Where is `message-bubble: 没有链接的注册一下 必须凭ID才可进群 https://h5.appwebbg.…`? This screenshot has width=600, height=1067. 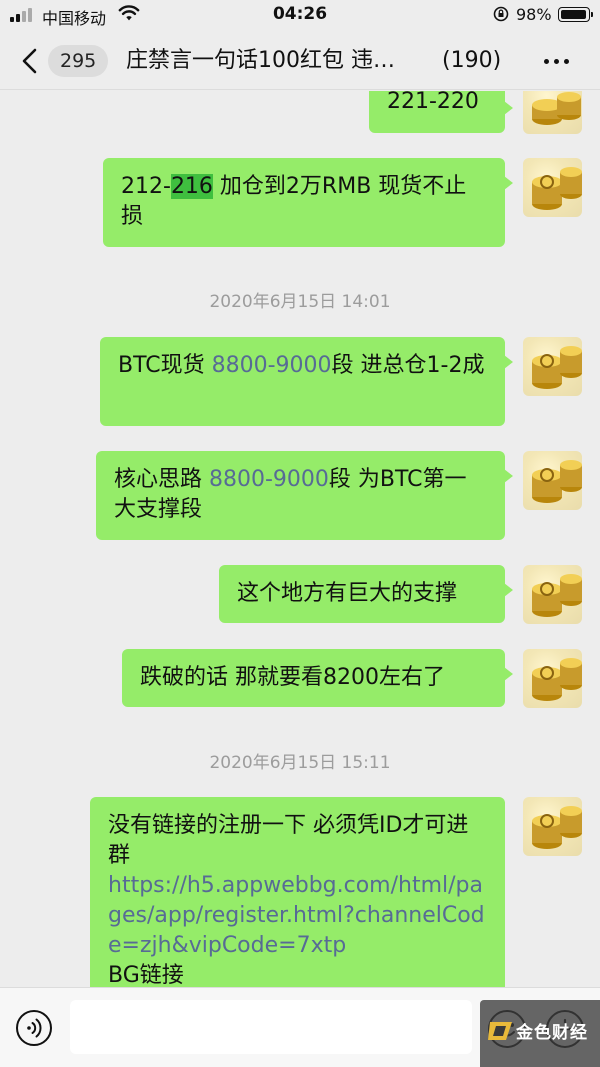 message-bubble: 没有链接的注册一下 必须凭ID才可进群 https://h5.appwebbg.… is located at coordinates (297, 892).